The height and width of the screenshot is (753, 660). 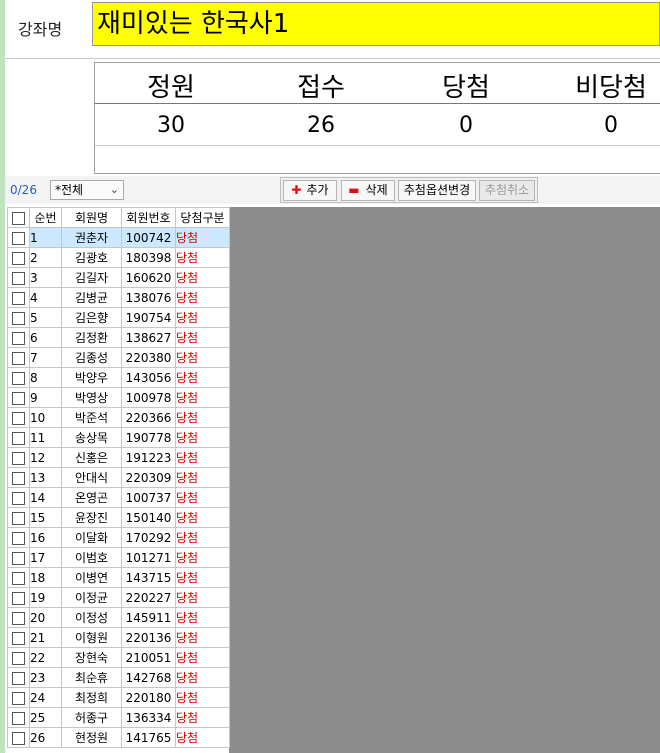 I want to click on table-row: 22 장현숙 210051 당첨, so click(x=118, y=657).